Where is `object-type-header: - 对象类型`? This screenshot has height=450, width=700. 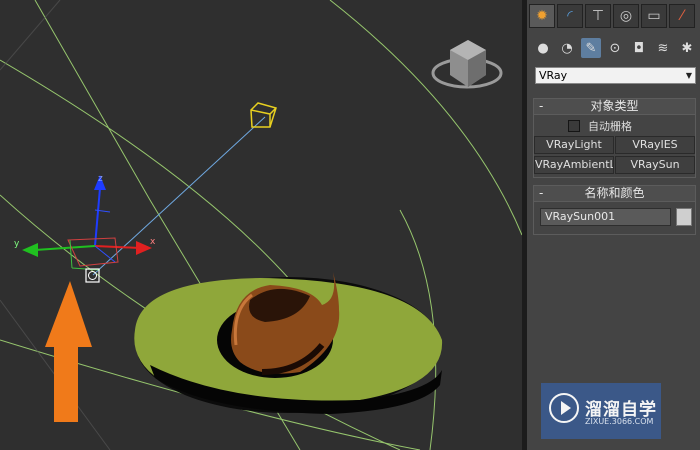 object-type-header: - 对象类型 is located at coordinates (614, 107).